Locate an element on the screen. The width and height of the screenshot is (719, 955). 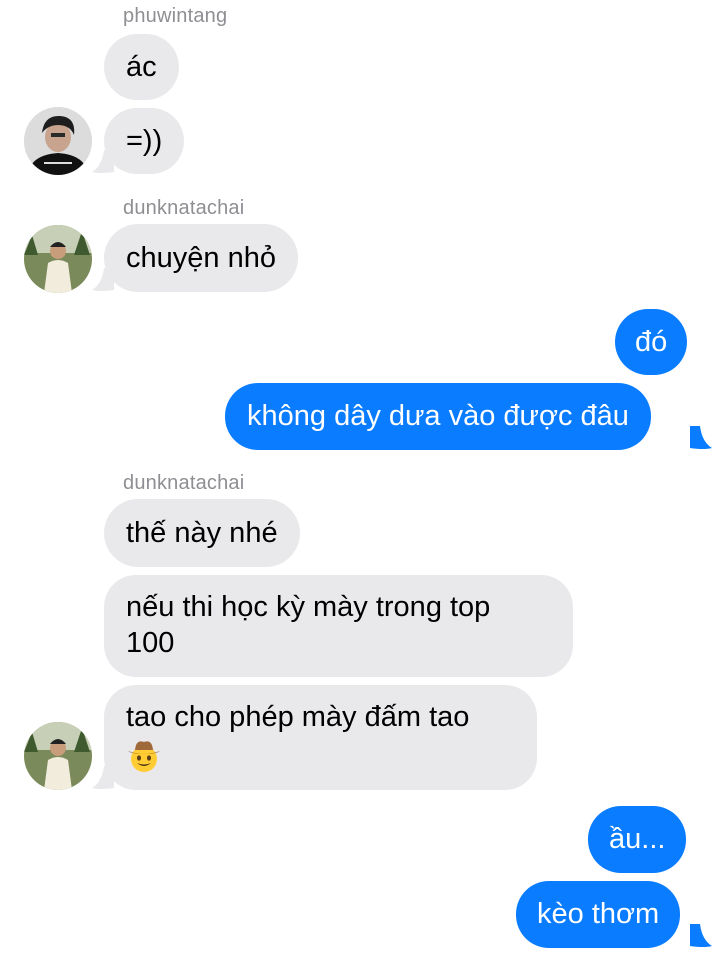
message-text: đó is located at coordinates (651, 342).